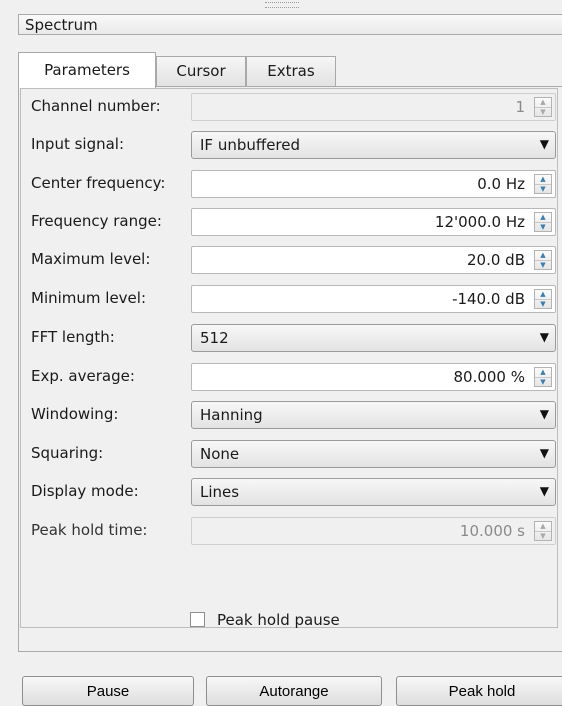 The height and width of the screenshot is (706, 562). What do you see at coordinates (220, 454) in the screenshot?
I see `squaring-value: None` at bounding box center [220, 454].